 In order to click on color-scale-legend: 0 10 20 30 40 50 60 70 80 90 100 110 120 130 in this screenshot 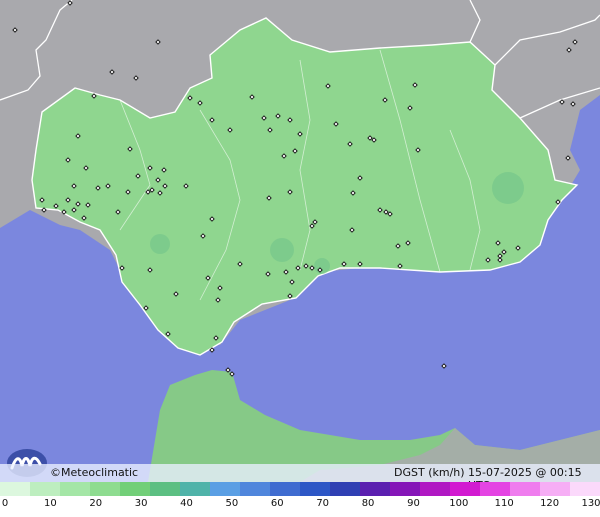, I will do `click(300, 499)`.